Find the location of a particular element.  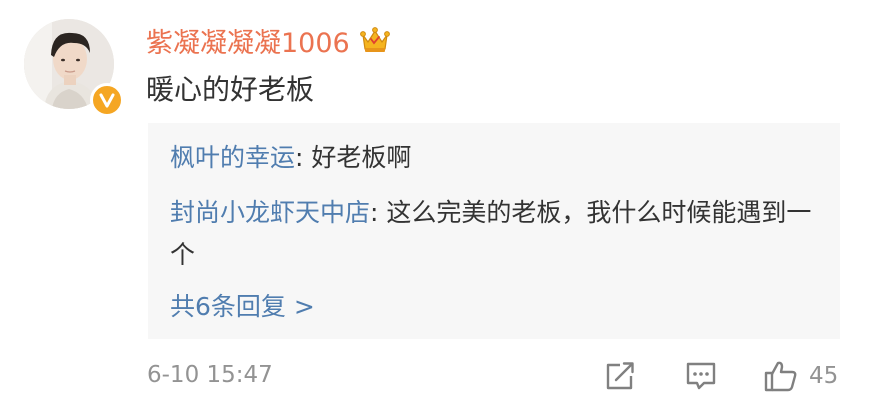

verified-badge-icon is located at coordinates (107, 100).